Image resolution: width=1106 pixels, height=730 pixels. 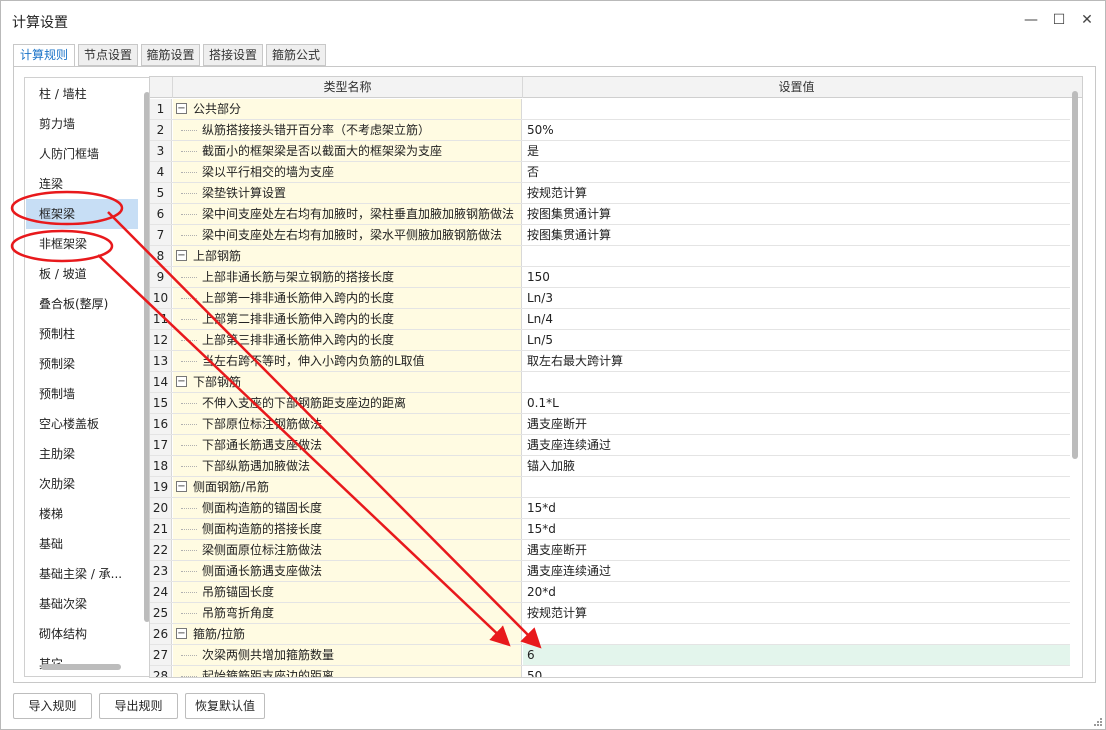 I want to click on table-row: 23 侧面通长筋遇支座做法 遇支座连续通过, so click(x=610, y=571).